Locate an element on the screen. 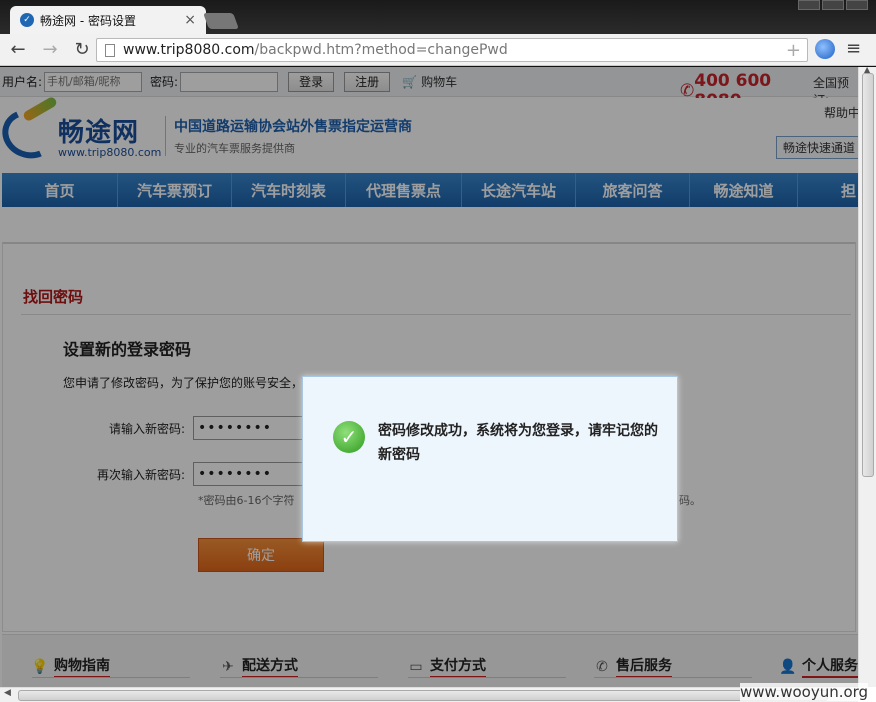 The width and height of the screenshot is (876, 702). reload-icon: ↻ is located at coordinates (82, 50).